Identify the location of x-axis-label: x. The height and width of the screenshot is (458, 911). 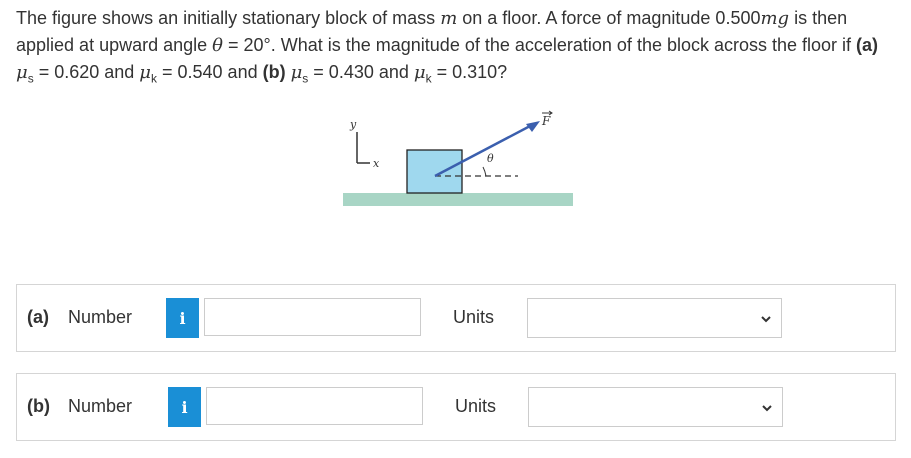
(376, 163).